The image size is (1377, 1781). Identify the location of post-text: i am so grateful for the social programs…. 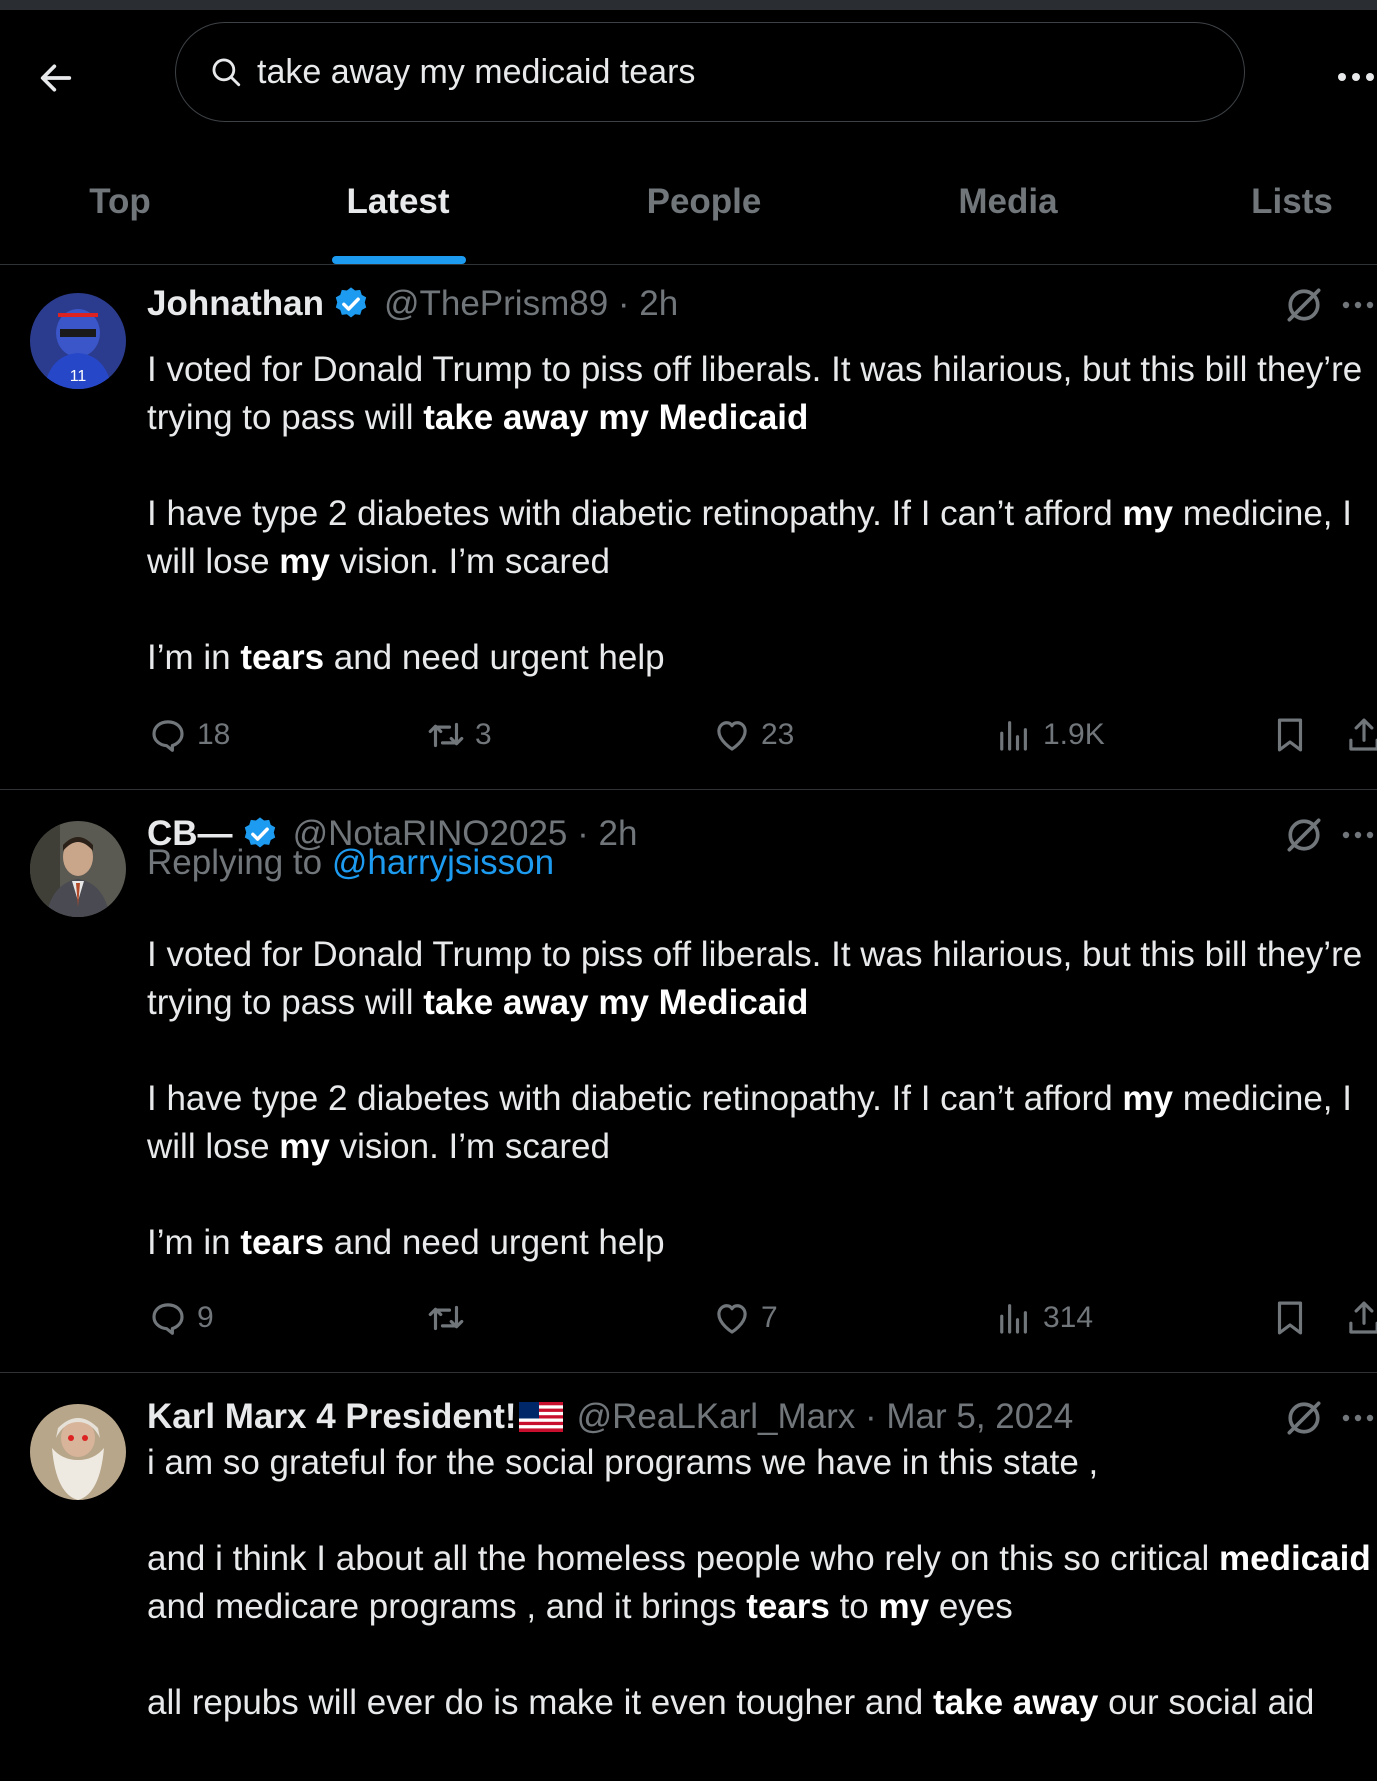
(759, 1582).